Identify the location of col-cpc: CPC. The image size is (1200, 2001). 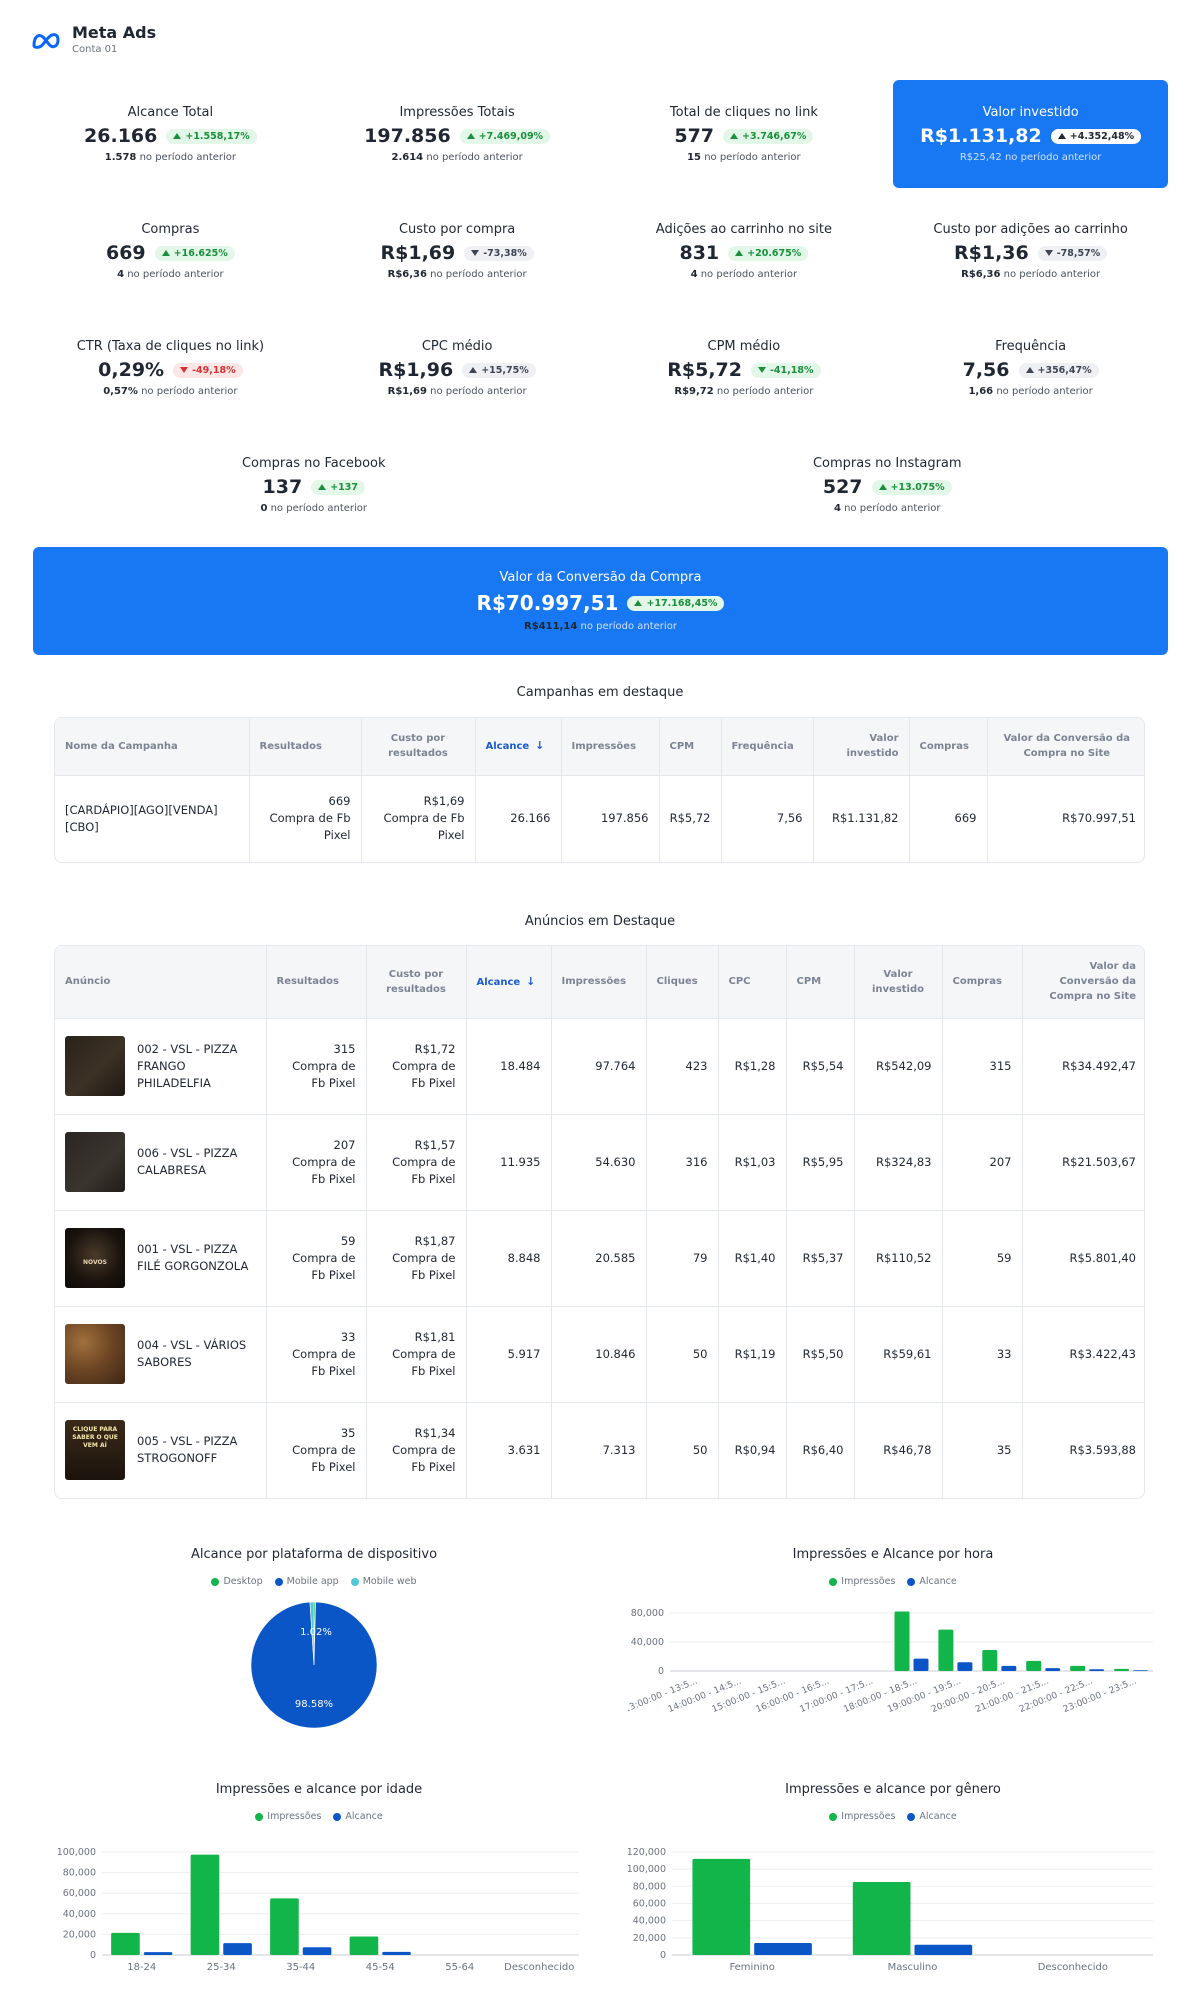
(752, 982).